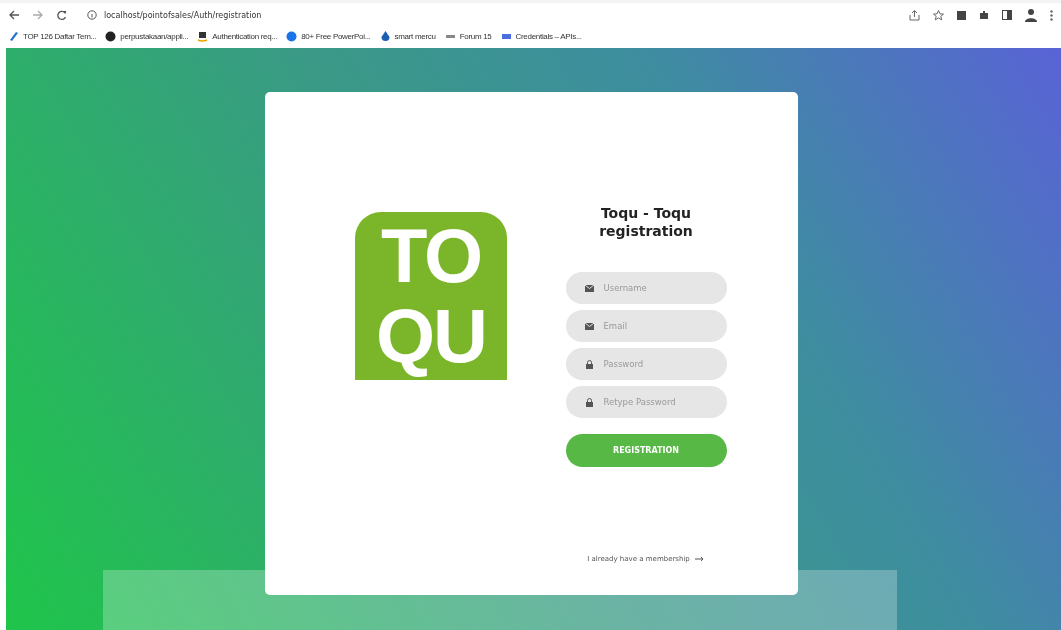 This screenshot has height=630, width=1061. Describe the element at coordinates (1007, 15) in the screenshot. I see `sidebar-icon` at that location.